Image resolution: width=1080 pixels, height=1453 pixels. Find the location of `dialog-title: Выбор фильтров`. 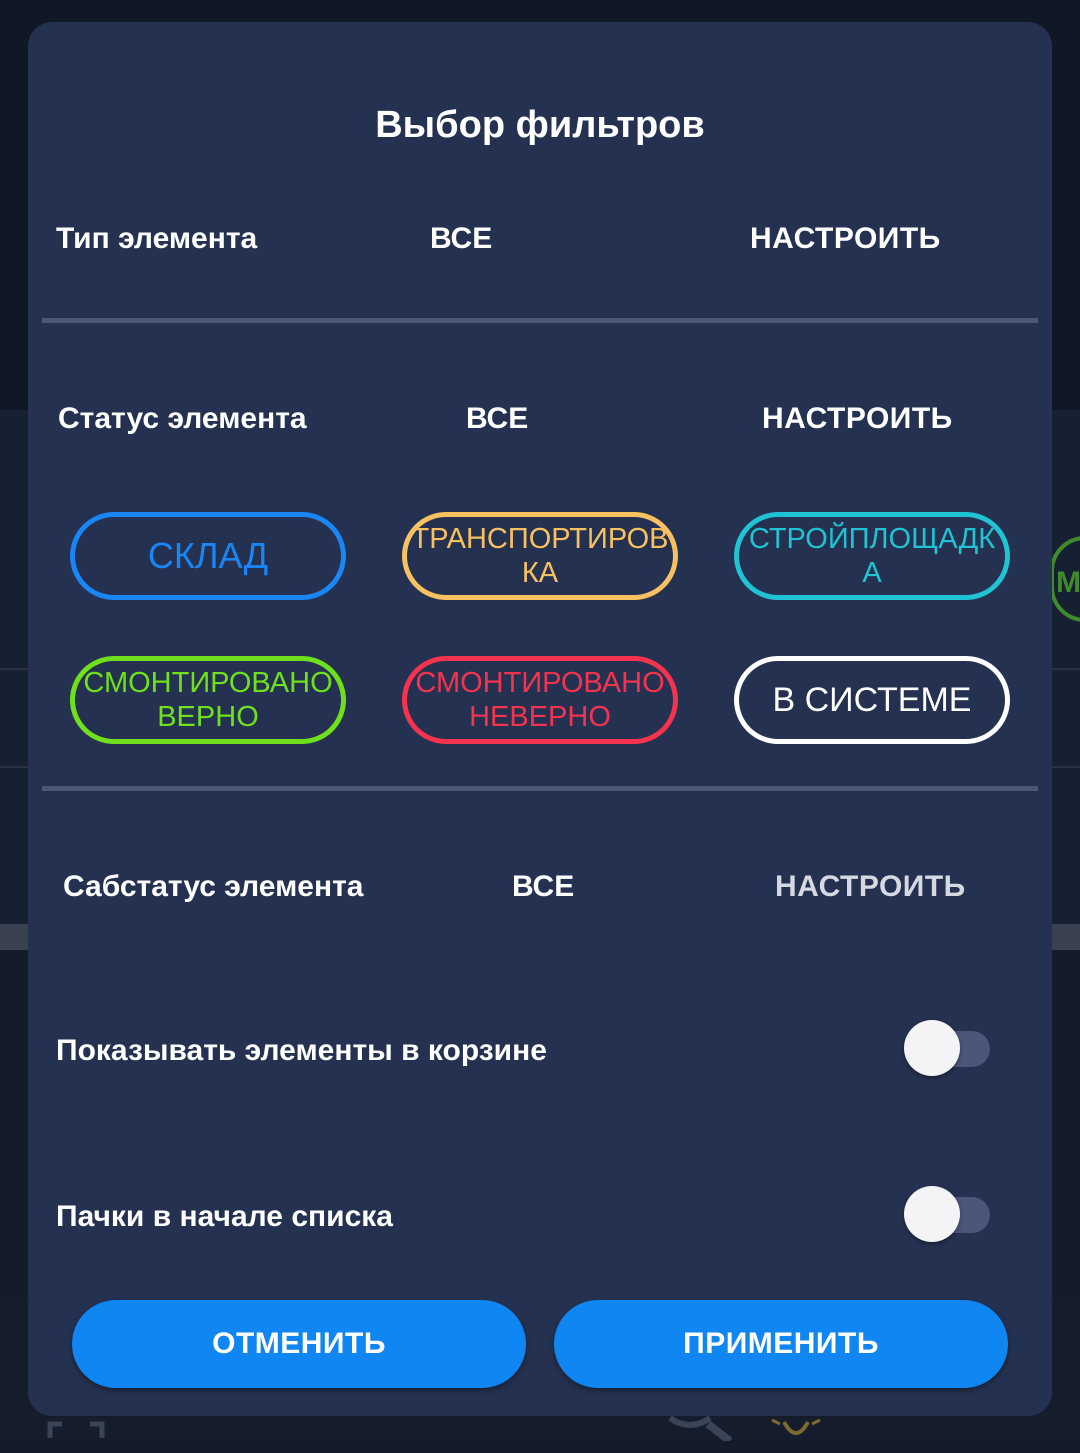

dialog-title: Выбор фильтров is located at coordinates (540, 125).